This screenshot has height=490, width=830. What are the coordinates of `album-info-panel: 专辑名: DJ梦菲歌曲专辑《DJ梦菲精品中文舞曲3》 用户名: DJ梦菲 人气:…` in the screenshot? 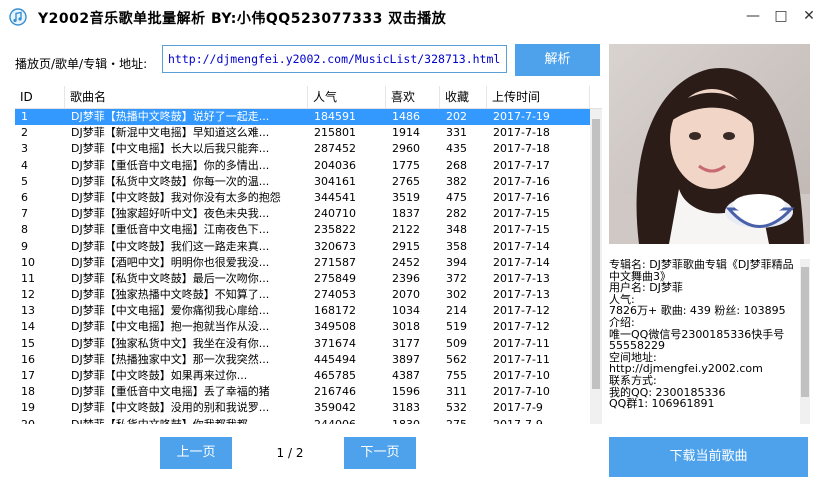 It's located at (704, 341).